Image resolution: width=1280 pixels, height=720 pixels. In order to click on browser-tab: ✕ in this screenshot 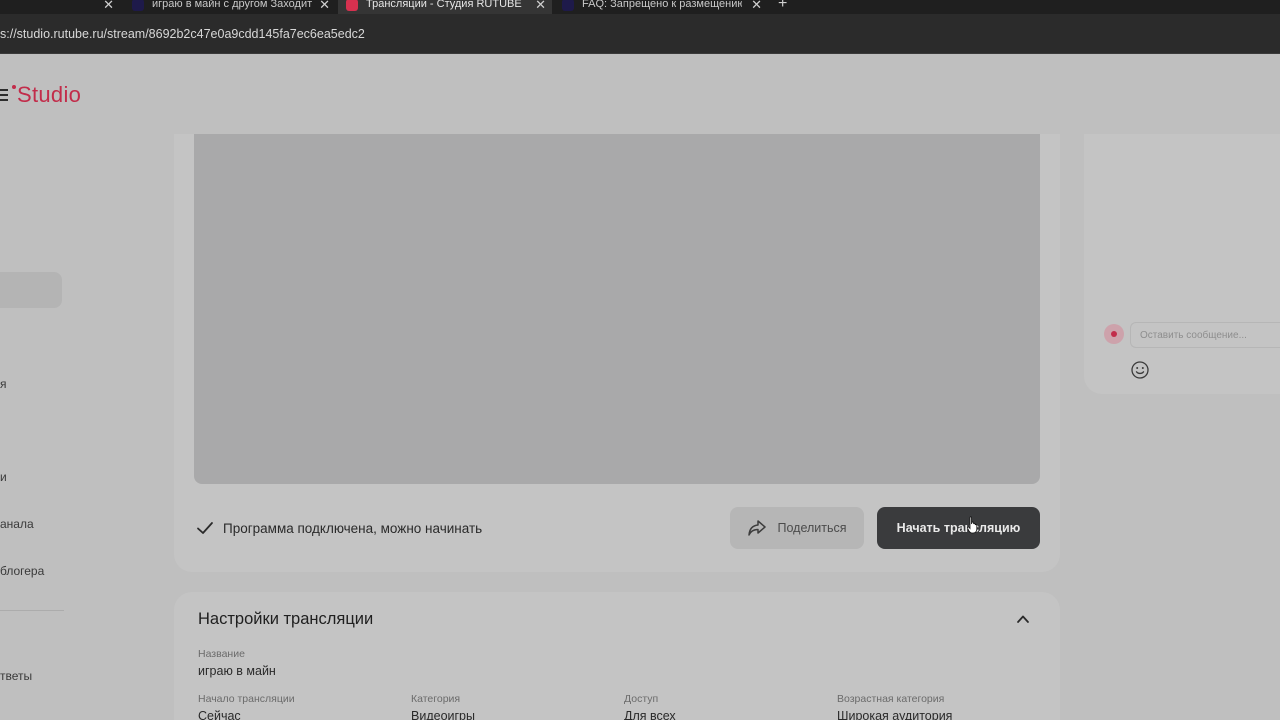, I will do `click(60, 7)`.